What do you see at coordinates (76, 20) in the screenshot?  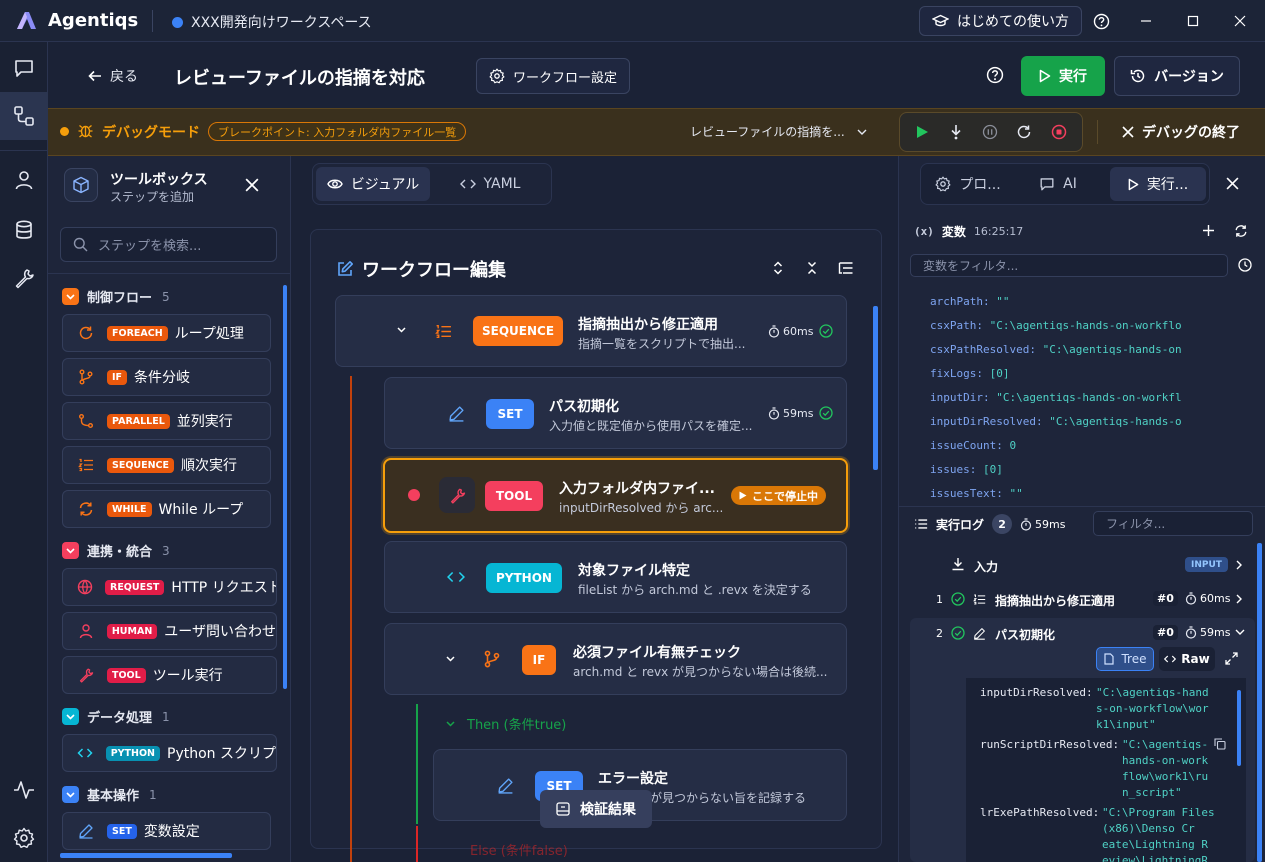 I see `app-logo: Agentiqs` at bounding box center [76, 20].